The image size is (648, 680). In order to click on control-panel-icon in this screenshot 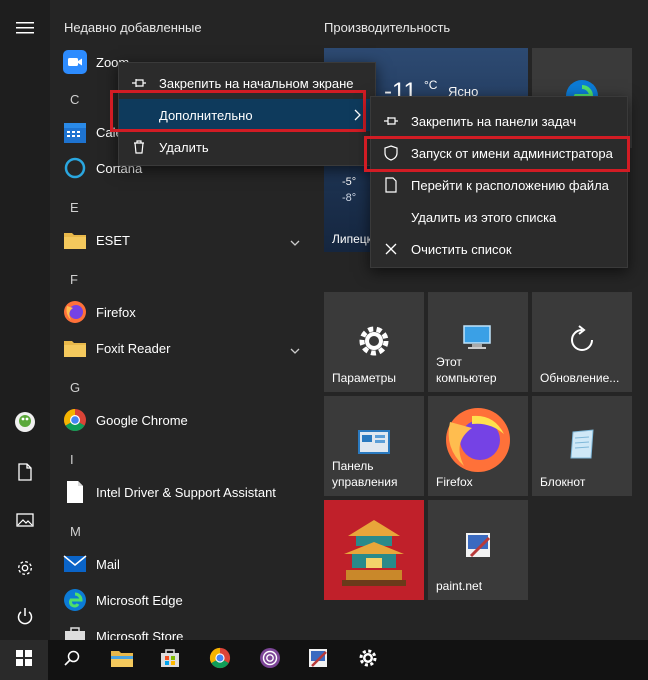, I will do `click(374, 443)`.